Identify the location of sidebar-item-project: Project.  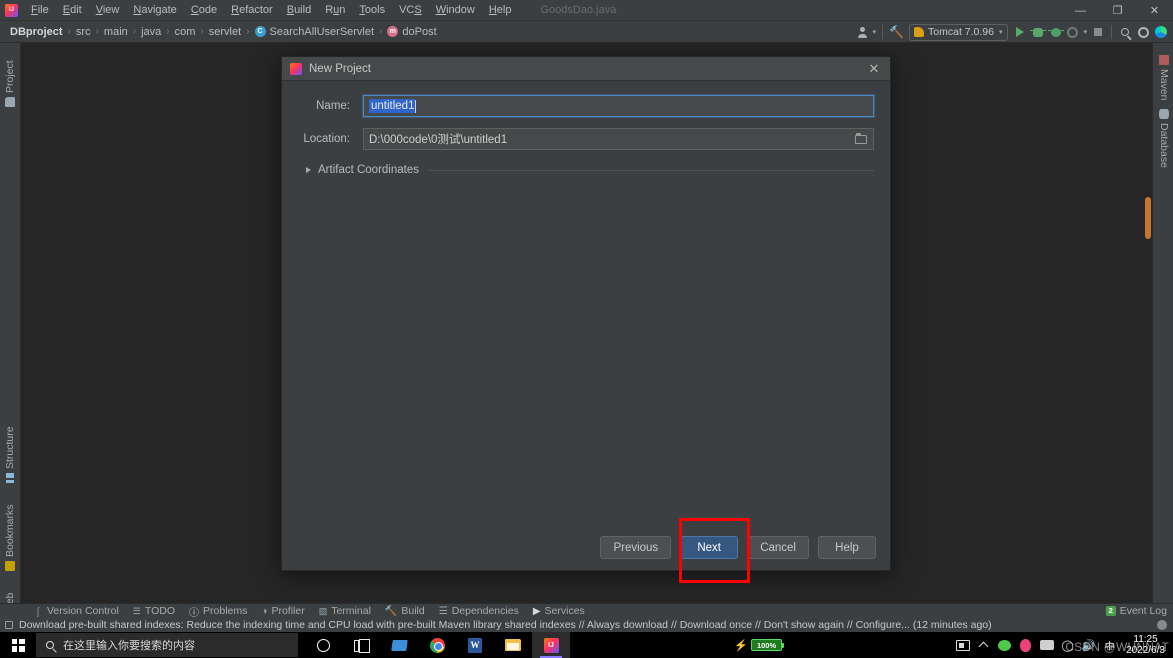
(10, 83).